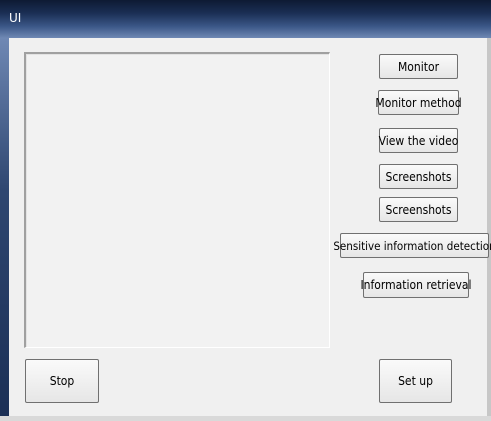 This screenshot has height=421, width=491. Describe the element at coordinates (416, 285) in the screenshot. I see `information-retrieval-button: Information retrieval` at that location.